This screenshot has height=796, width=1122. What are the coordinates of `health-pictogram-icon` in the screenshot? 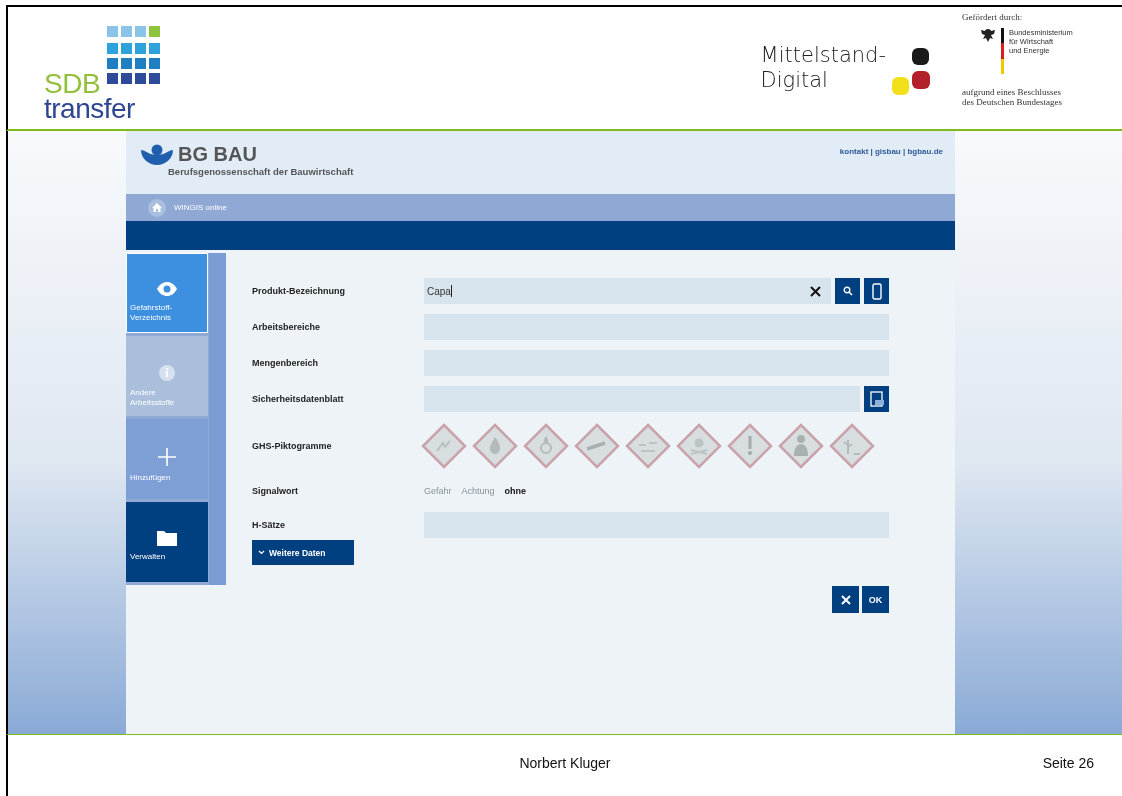 It's located at (801, 446).